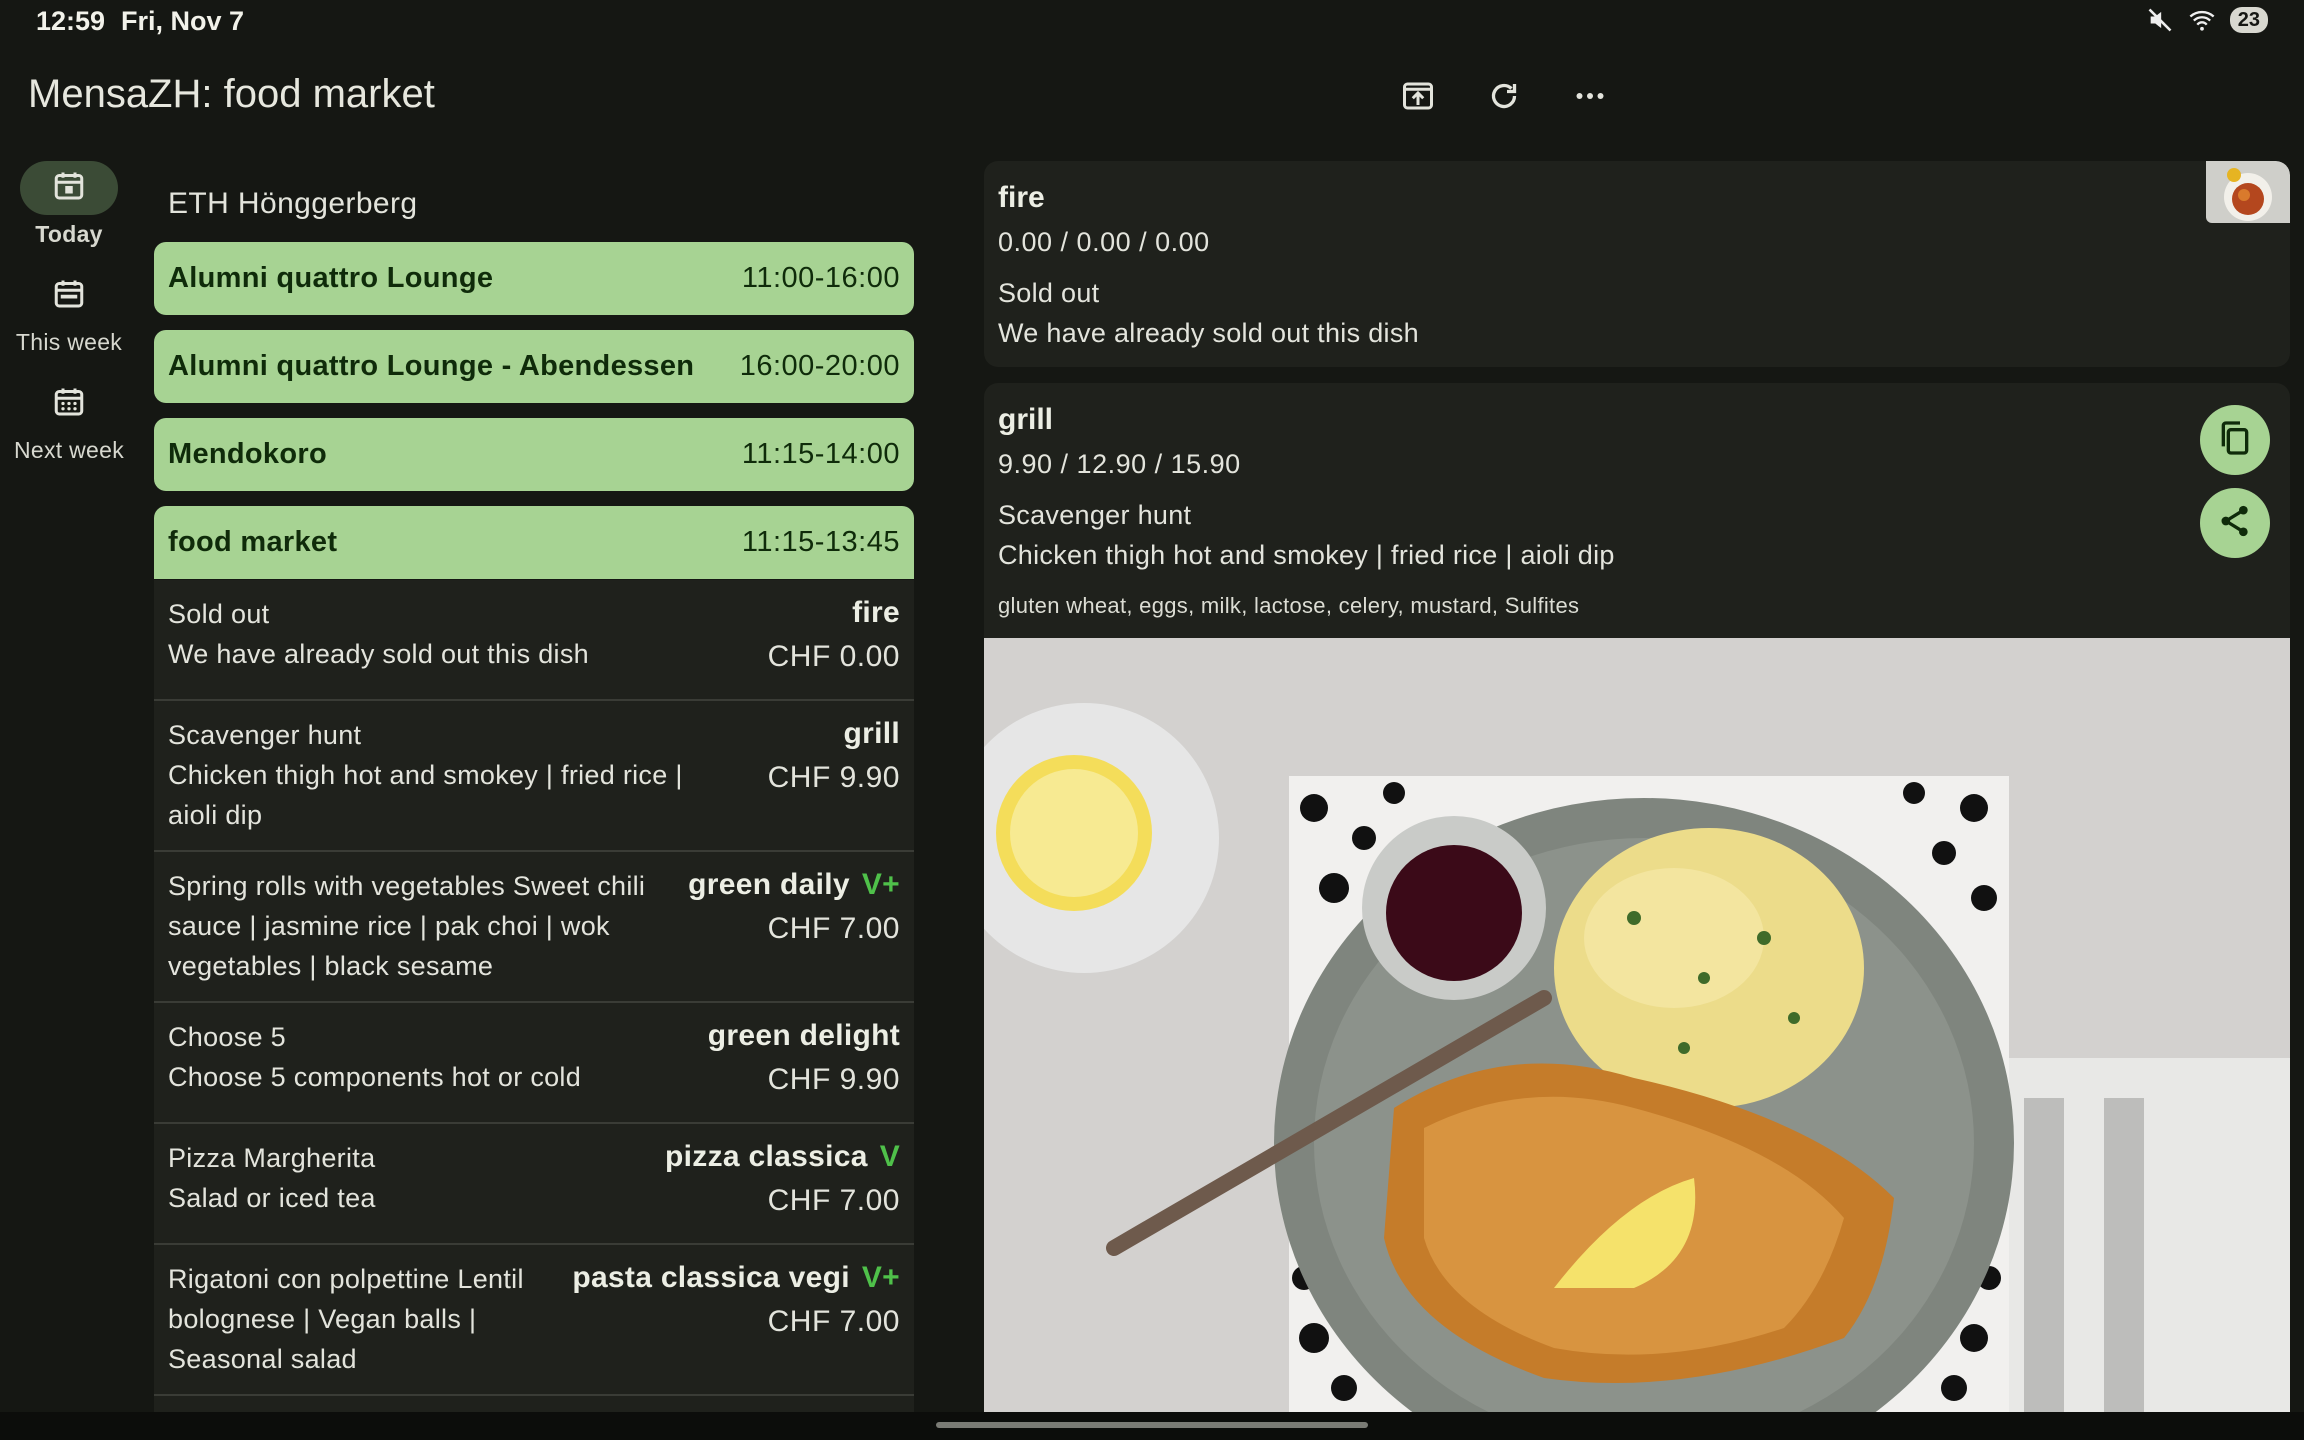 This screenshot has height=1440, width=2304. Describe the element at coordinates (711, 1277) in the screenshot. I see `menu-station: pasta classica vegi` at that location.